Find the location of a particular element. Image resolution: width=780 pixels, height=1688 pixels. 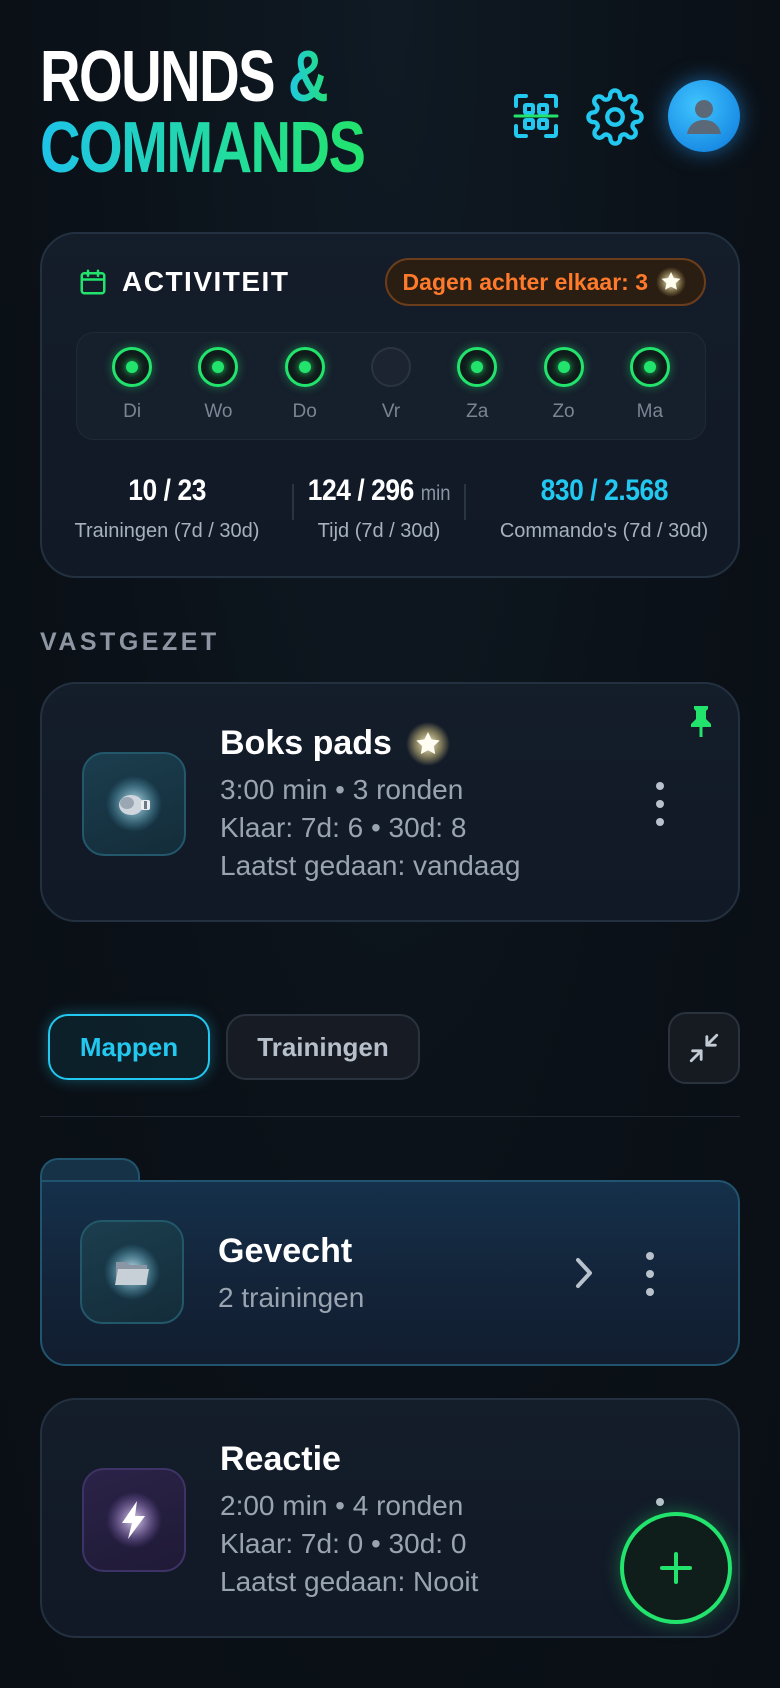

streak-badge: Dagen achter elkaar: 3 is located at coordinates (545, 282).